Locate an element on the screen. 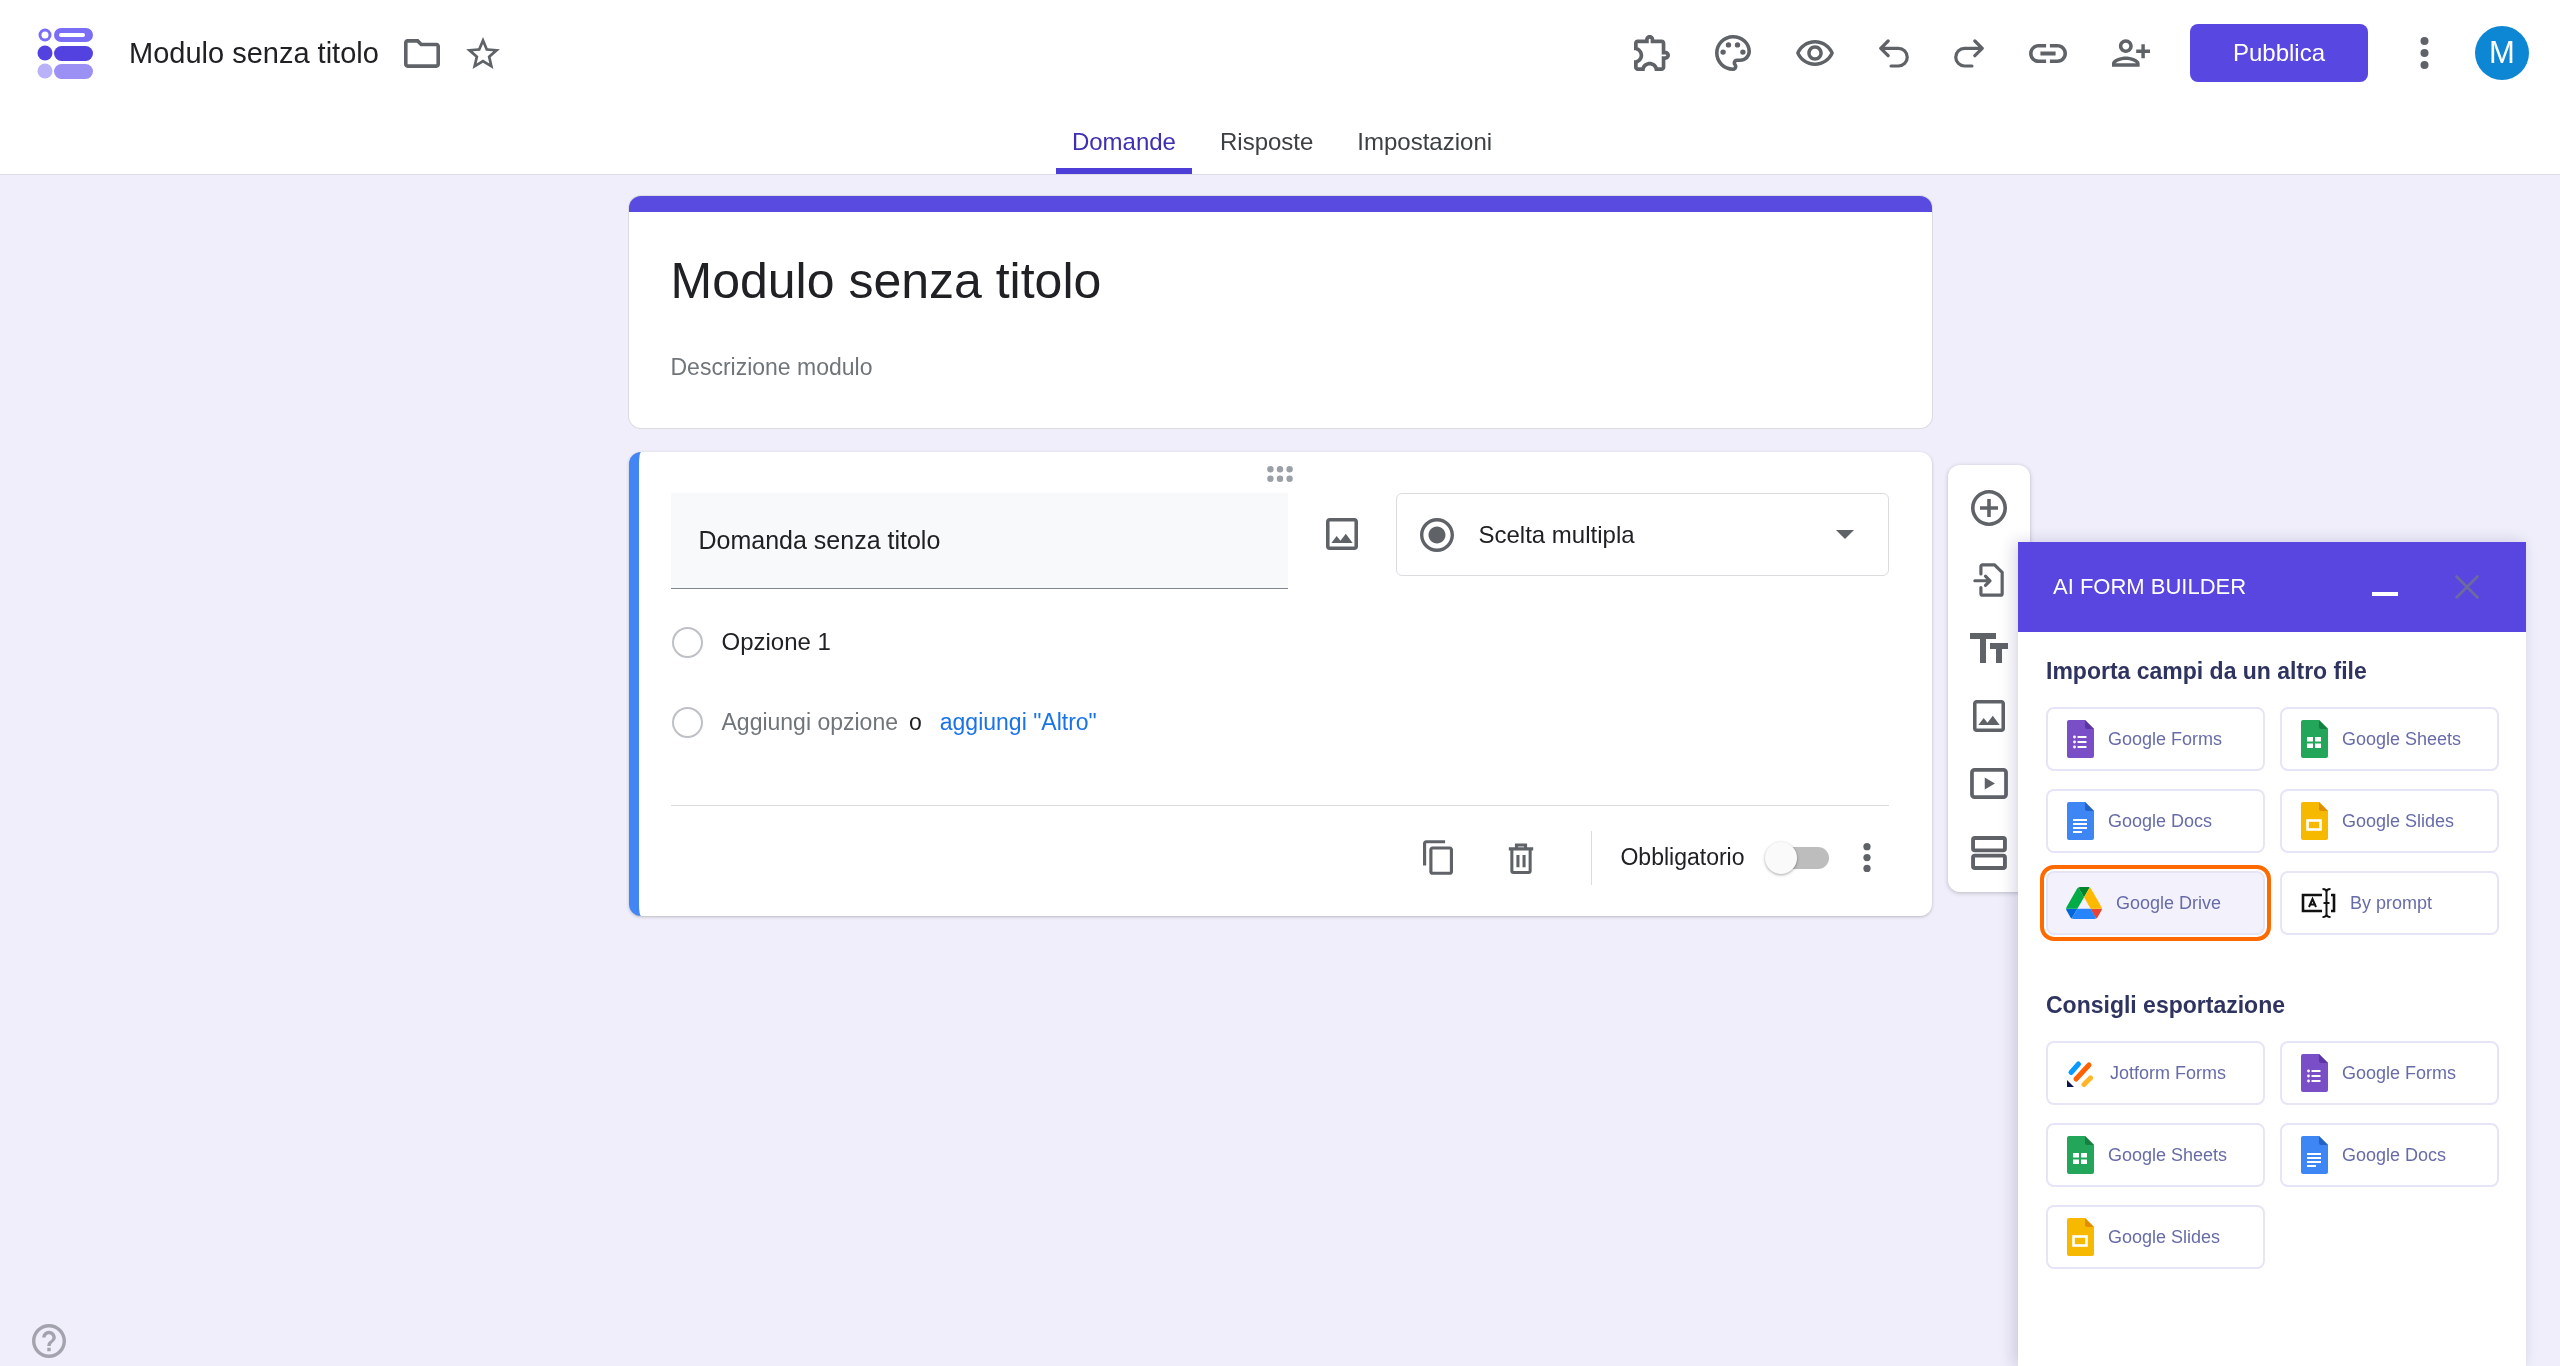 This screenshot has height=1366, width=2560. required-toggle is located at coordinates (1796, 857).